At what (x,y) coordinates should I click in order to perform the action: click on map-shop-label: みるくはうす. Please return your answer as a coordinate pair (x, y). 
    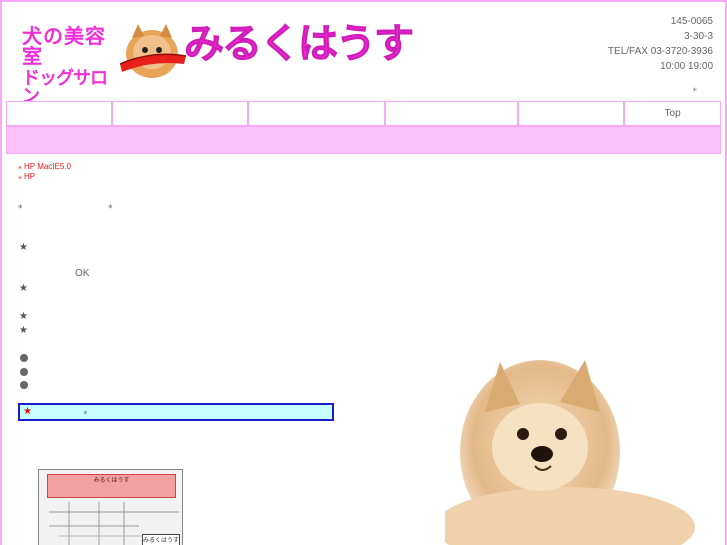
    Looking at the image, I should click on (161, 539).